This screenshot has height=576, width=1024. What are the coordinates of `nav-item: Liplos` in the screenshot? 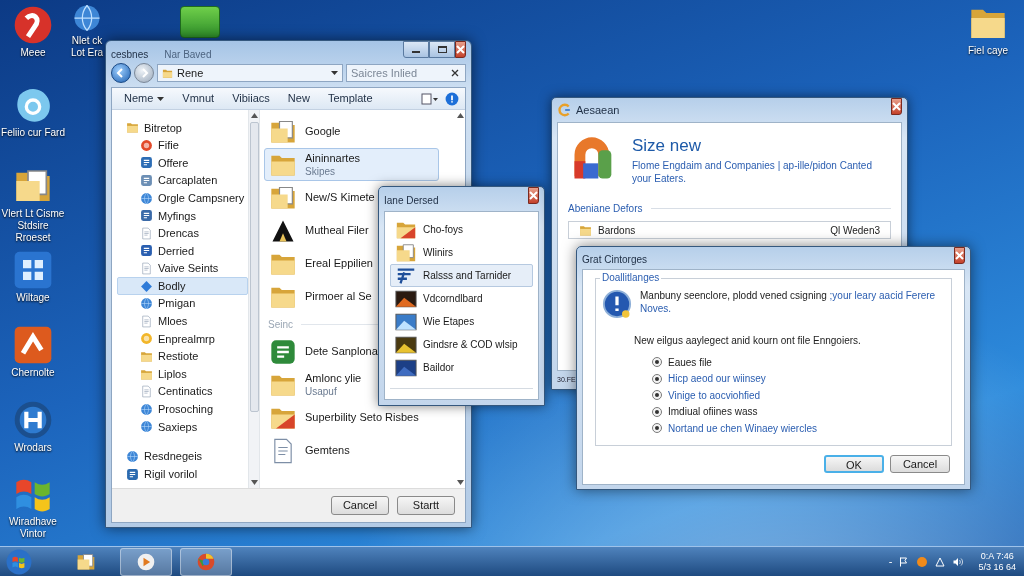 It's located at (182, 374).